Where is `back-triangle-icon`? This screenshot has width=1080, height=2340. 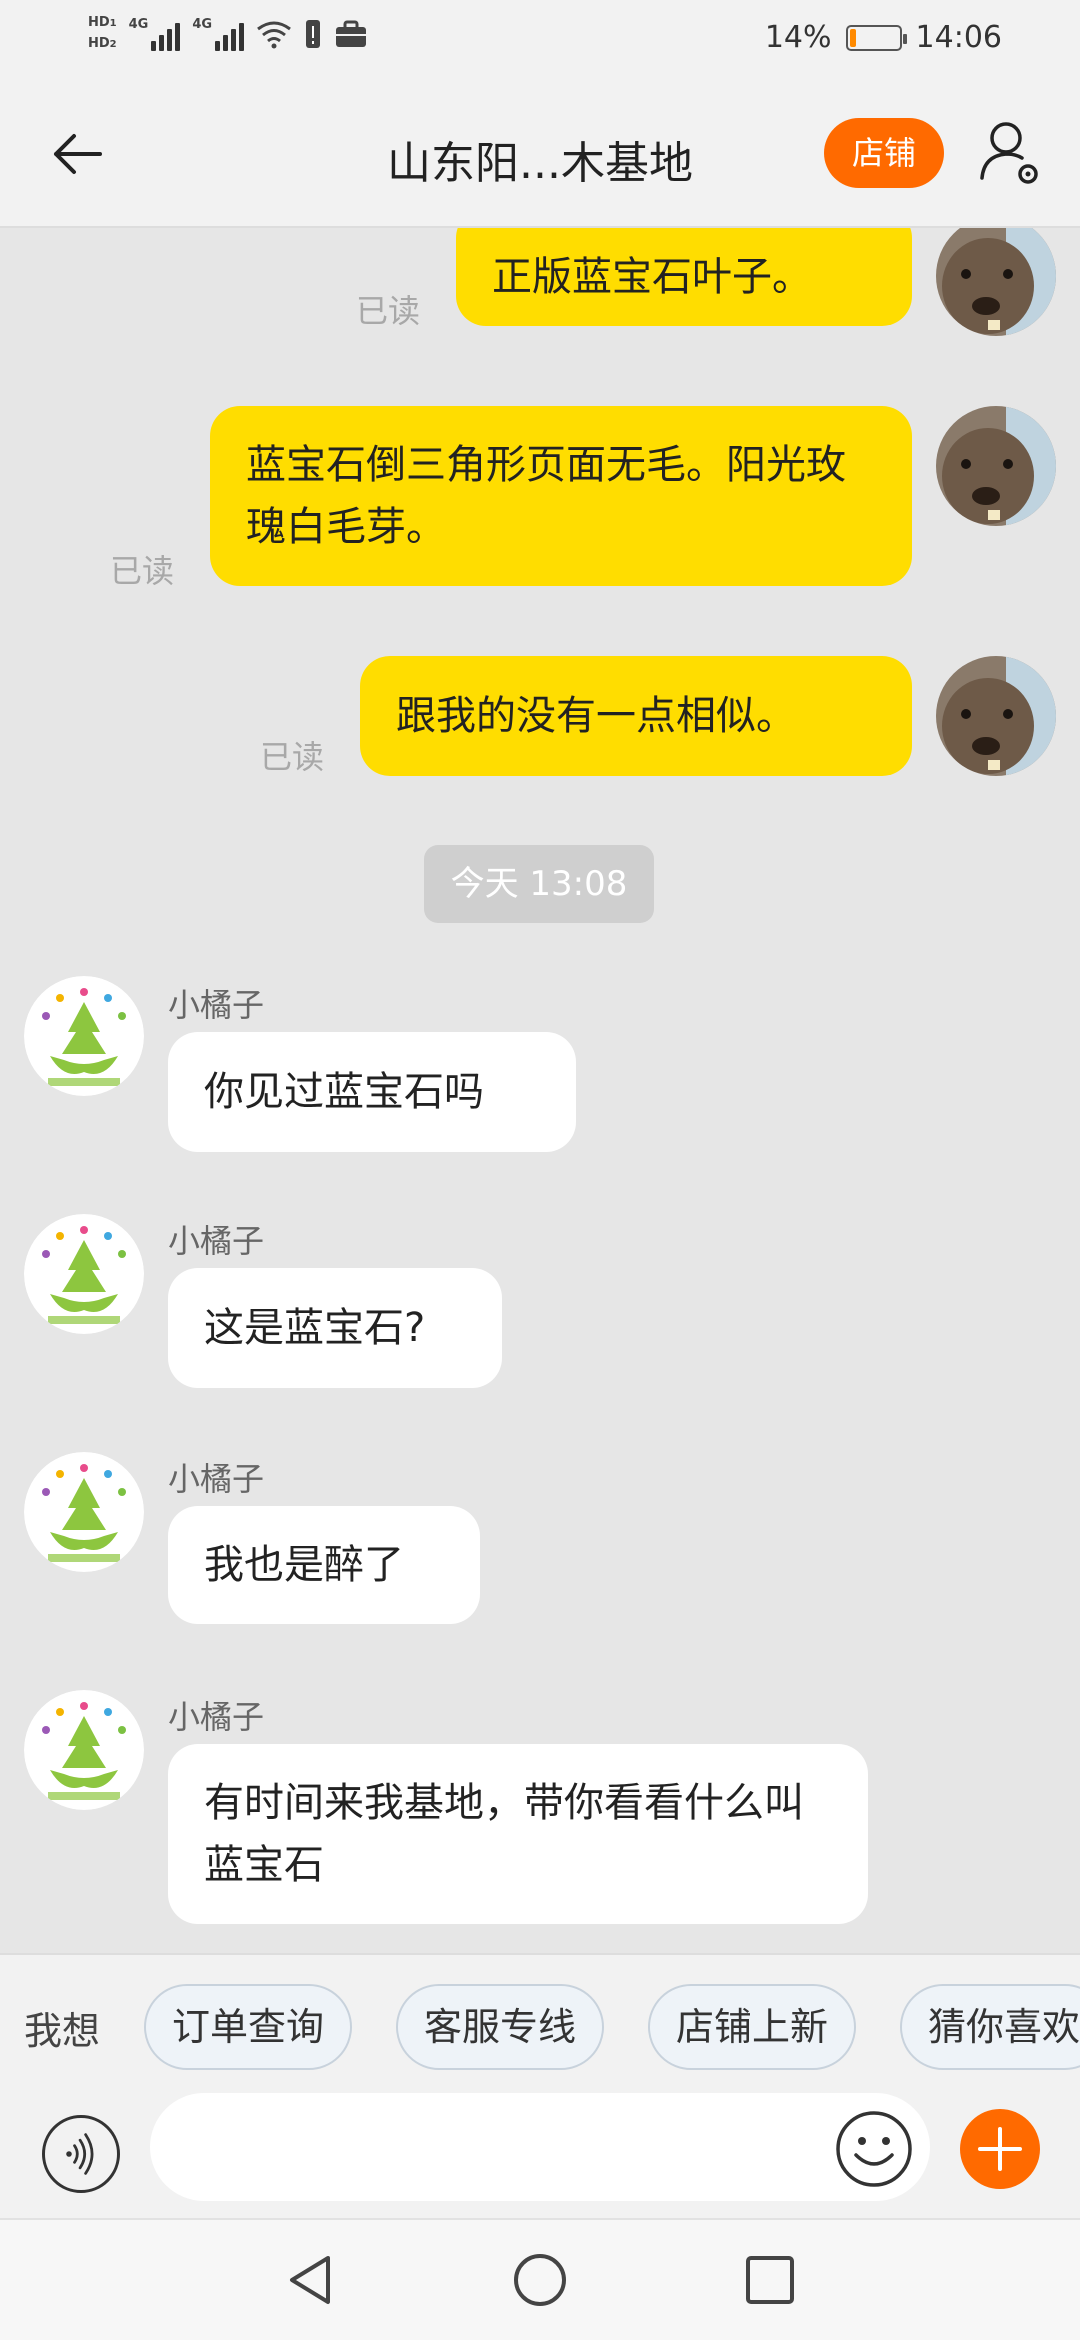
back-triangle-icon is located at coordinates (310, 2280).